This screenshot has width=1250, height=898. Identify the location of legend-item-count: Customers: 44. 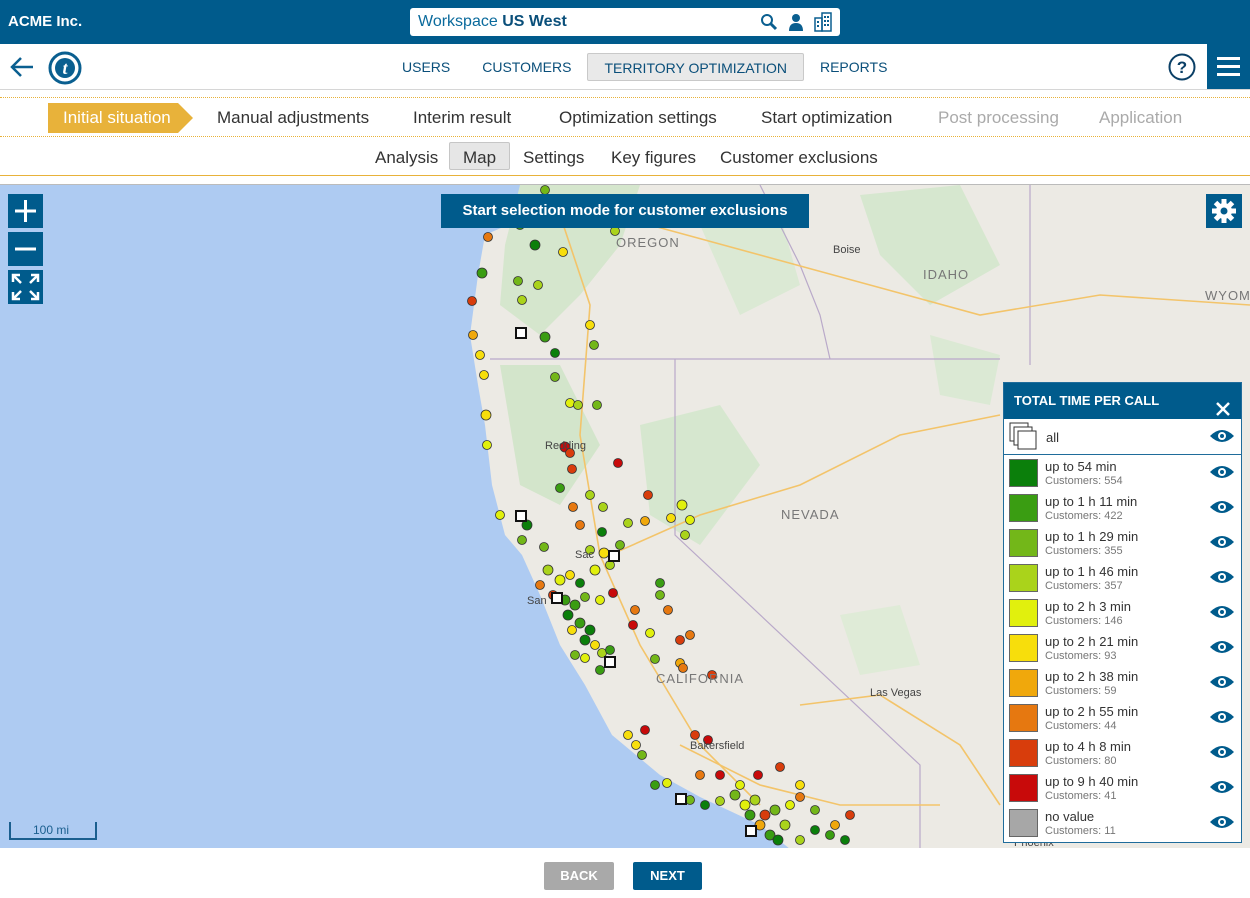
(1081, 726).